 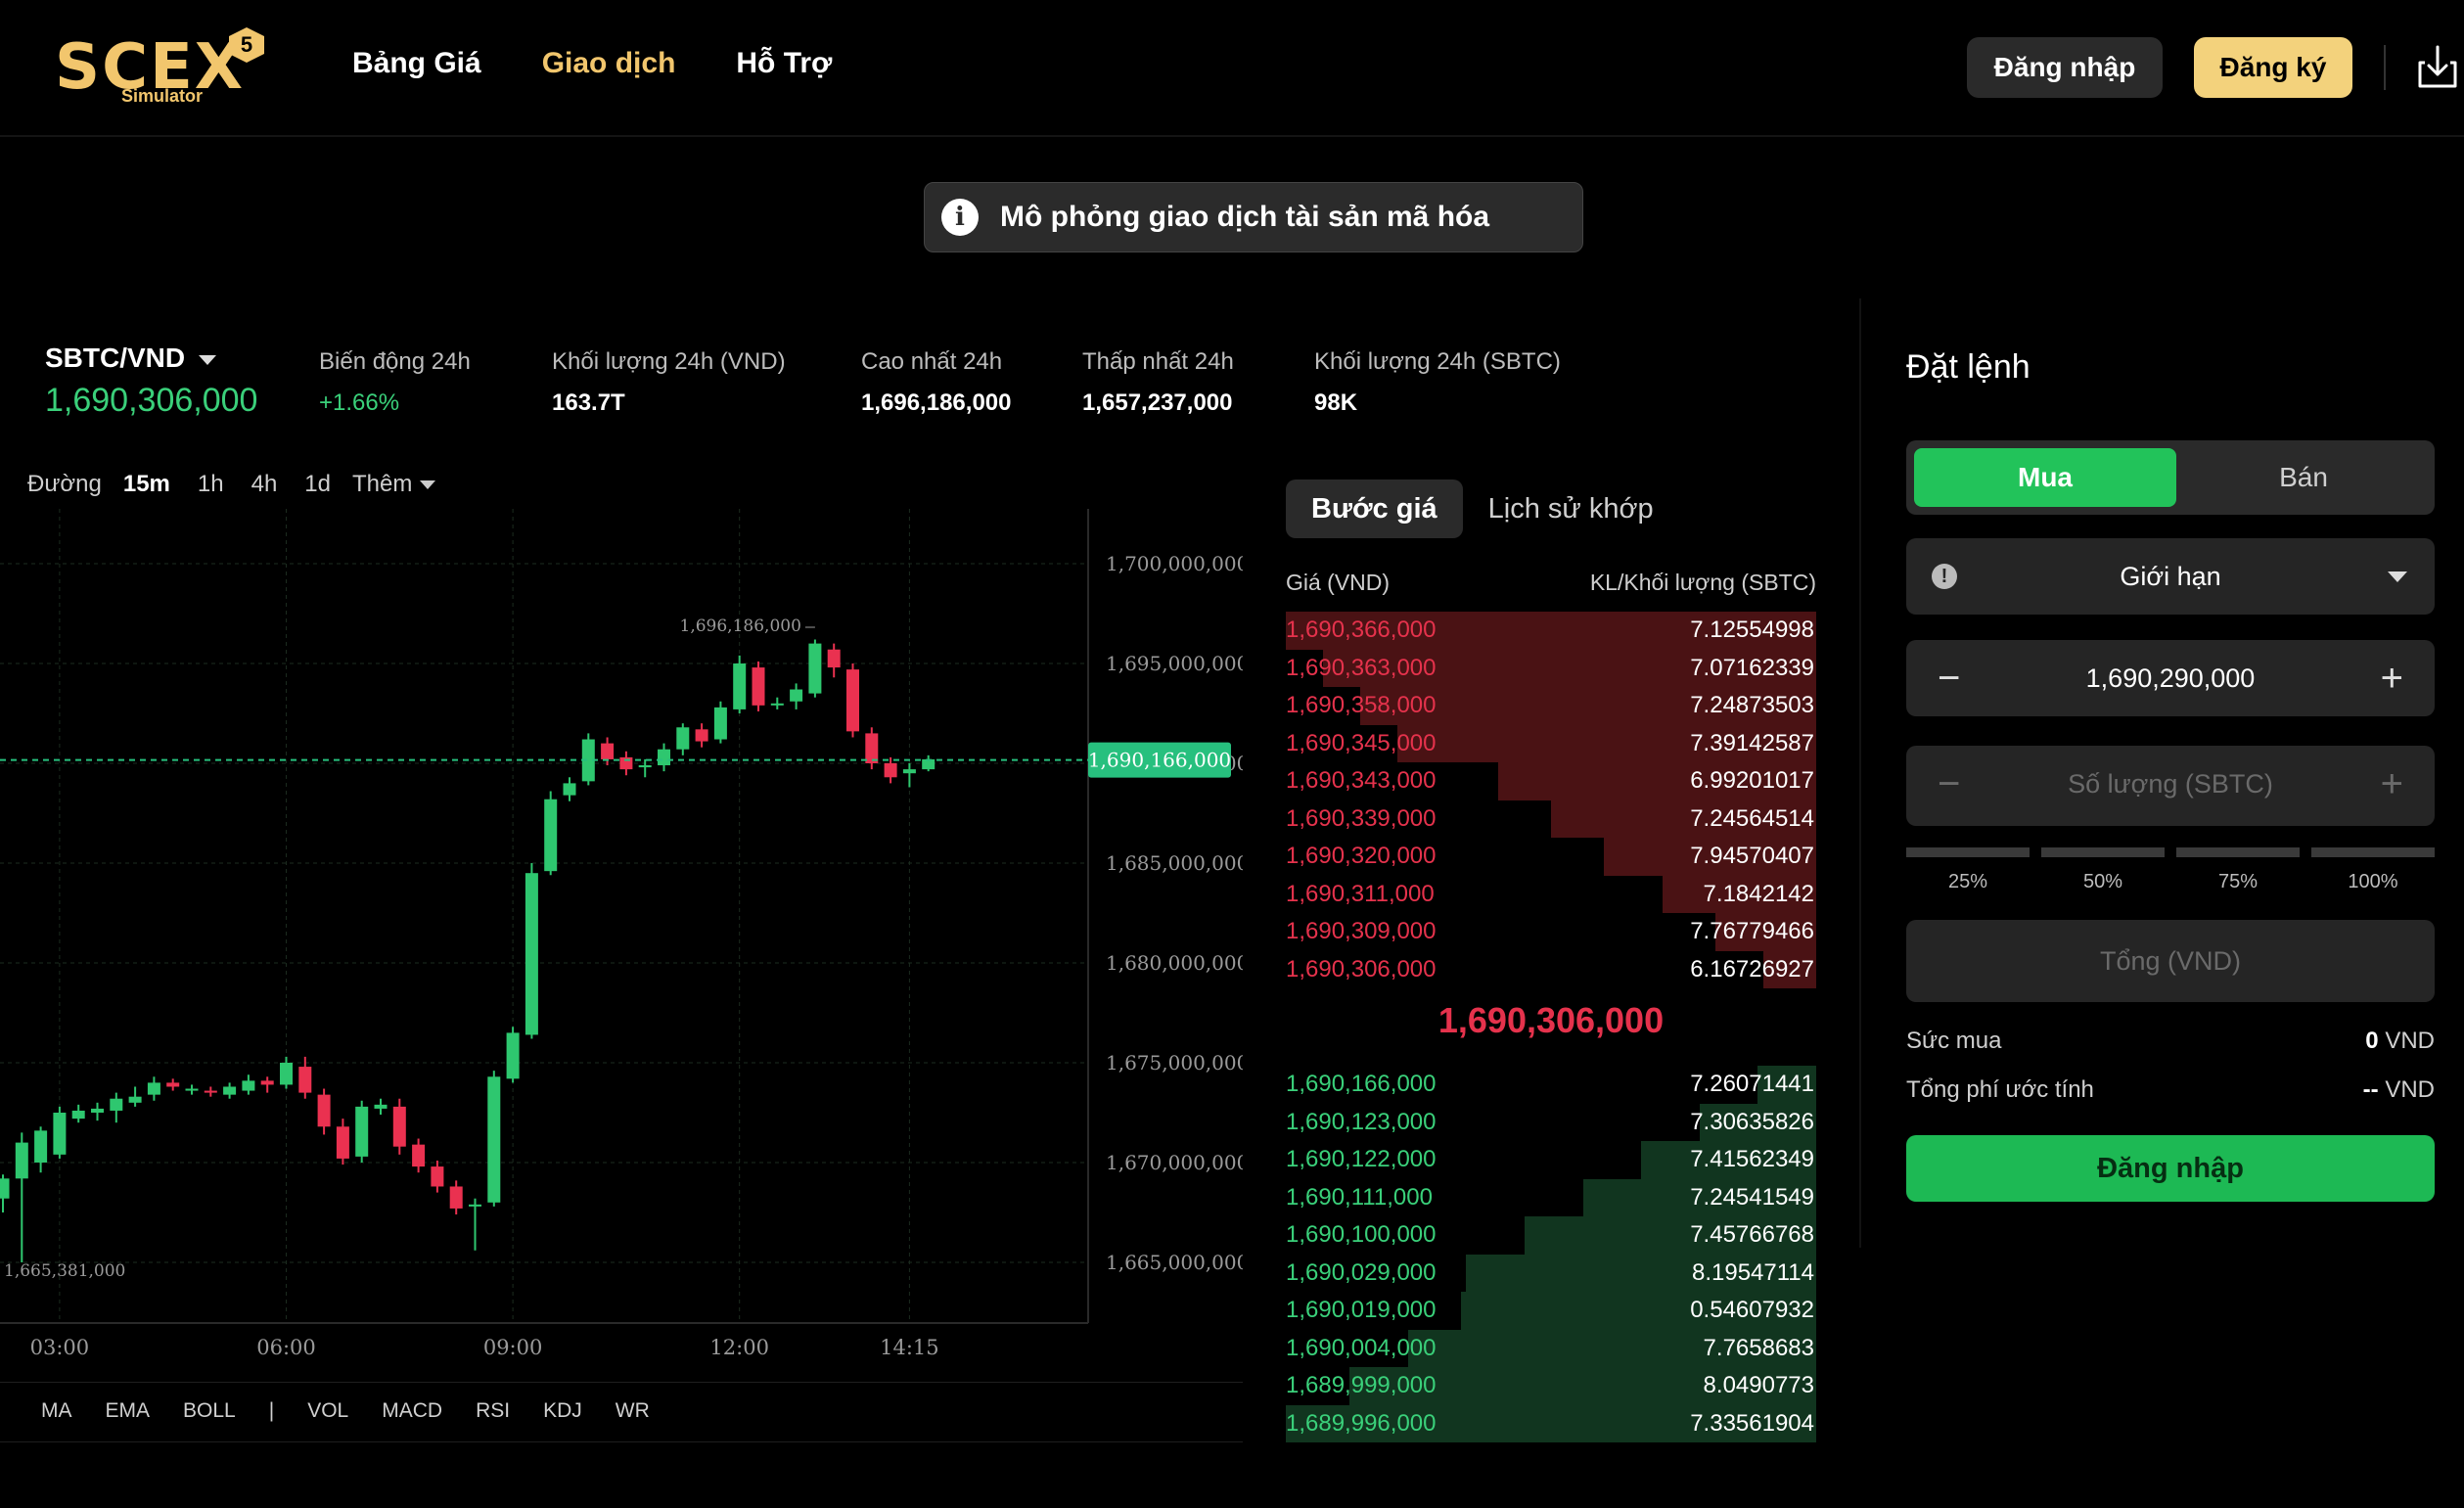 What do you see at coordinates (1551, 781) in the screenshot?
I see `ask-row: 1,690,343,000 6.99201017` at bounding box center [1551, 781].